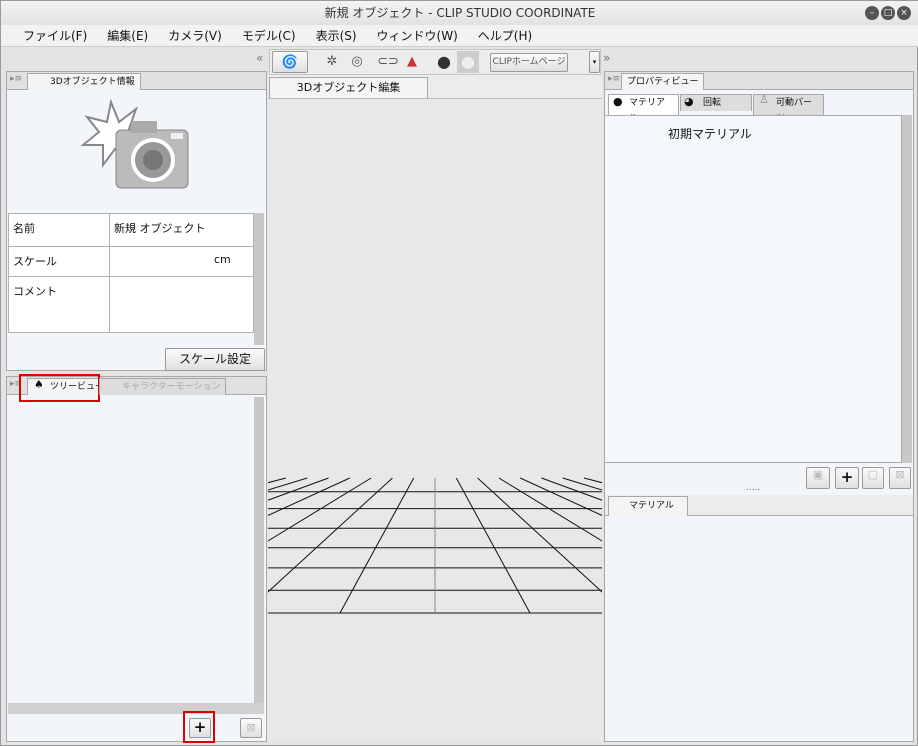 This screenshot has width=918, height=746. I want to click on rotation-icon: ◕, so click(689, 101).